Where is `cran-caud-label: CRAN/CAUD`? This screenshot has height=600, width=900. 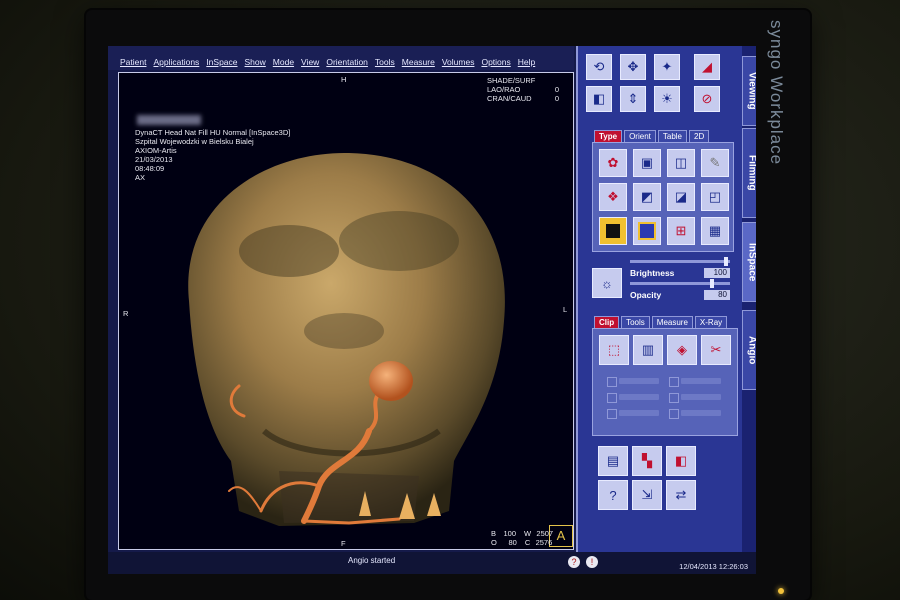 cran-caud-label: CRAN/CAUD is located at coordinates (509, 98).